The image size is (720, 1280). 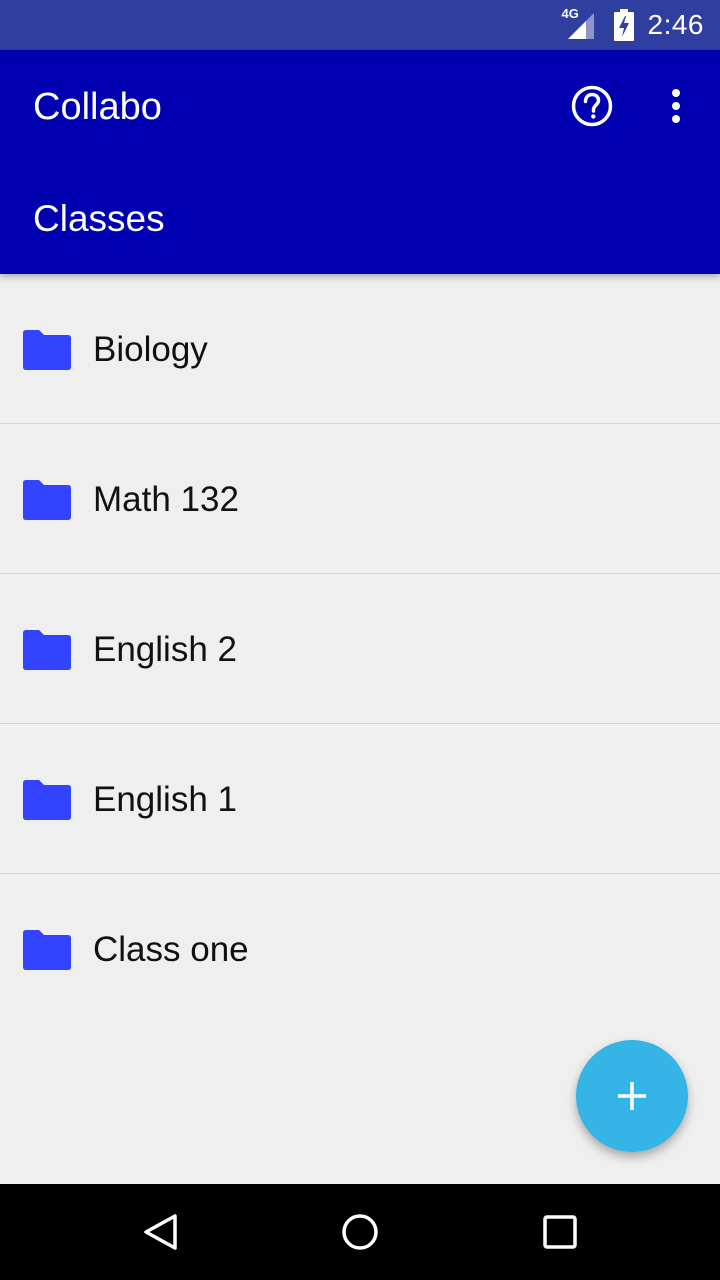 I want to click on home-button, so click(x=360, y=1232).